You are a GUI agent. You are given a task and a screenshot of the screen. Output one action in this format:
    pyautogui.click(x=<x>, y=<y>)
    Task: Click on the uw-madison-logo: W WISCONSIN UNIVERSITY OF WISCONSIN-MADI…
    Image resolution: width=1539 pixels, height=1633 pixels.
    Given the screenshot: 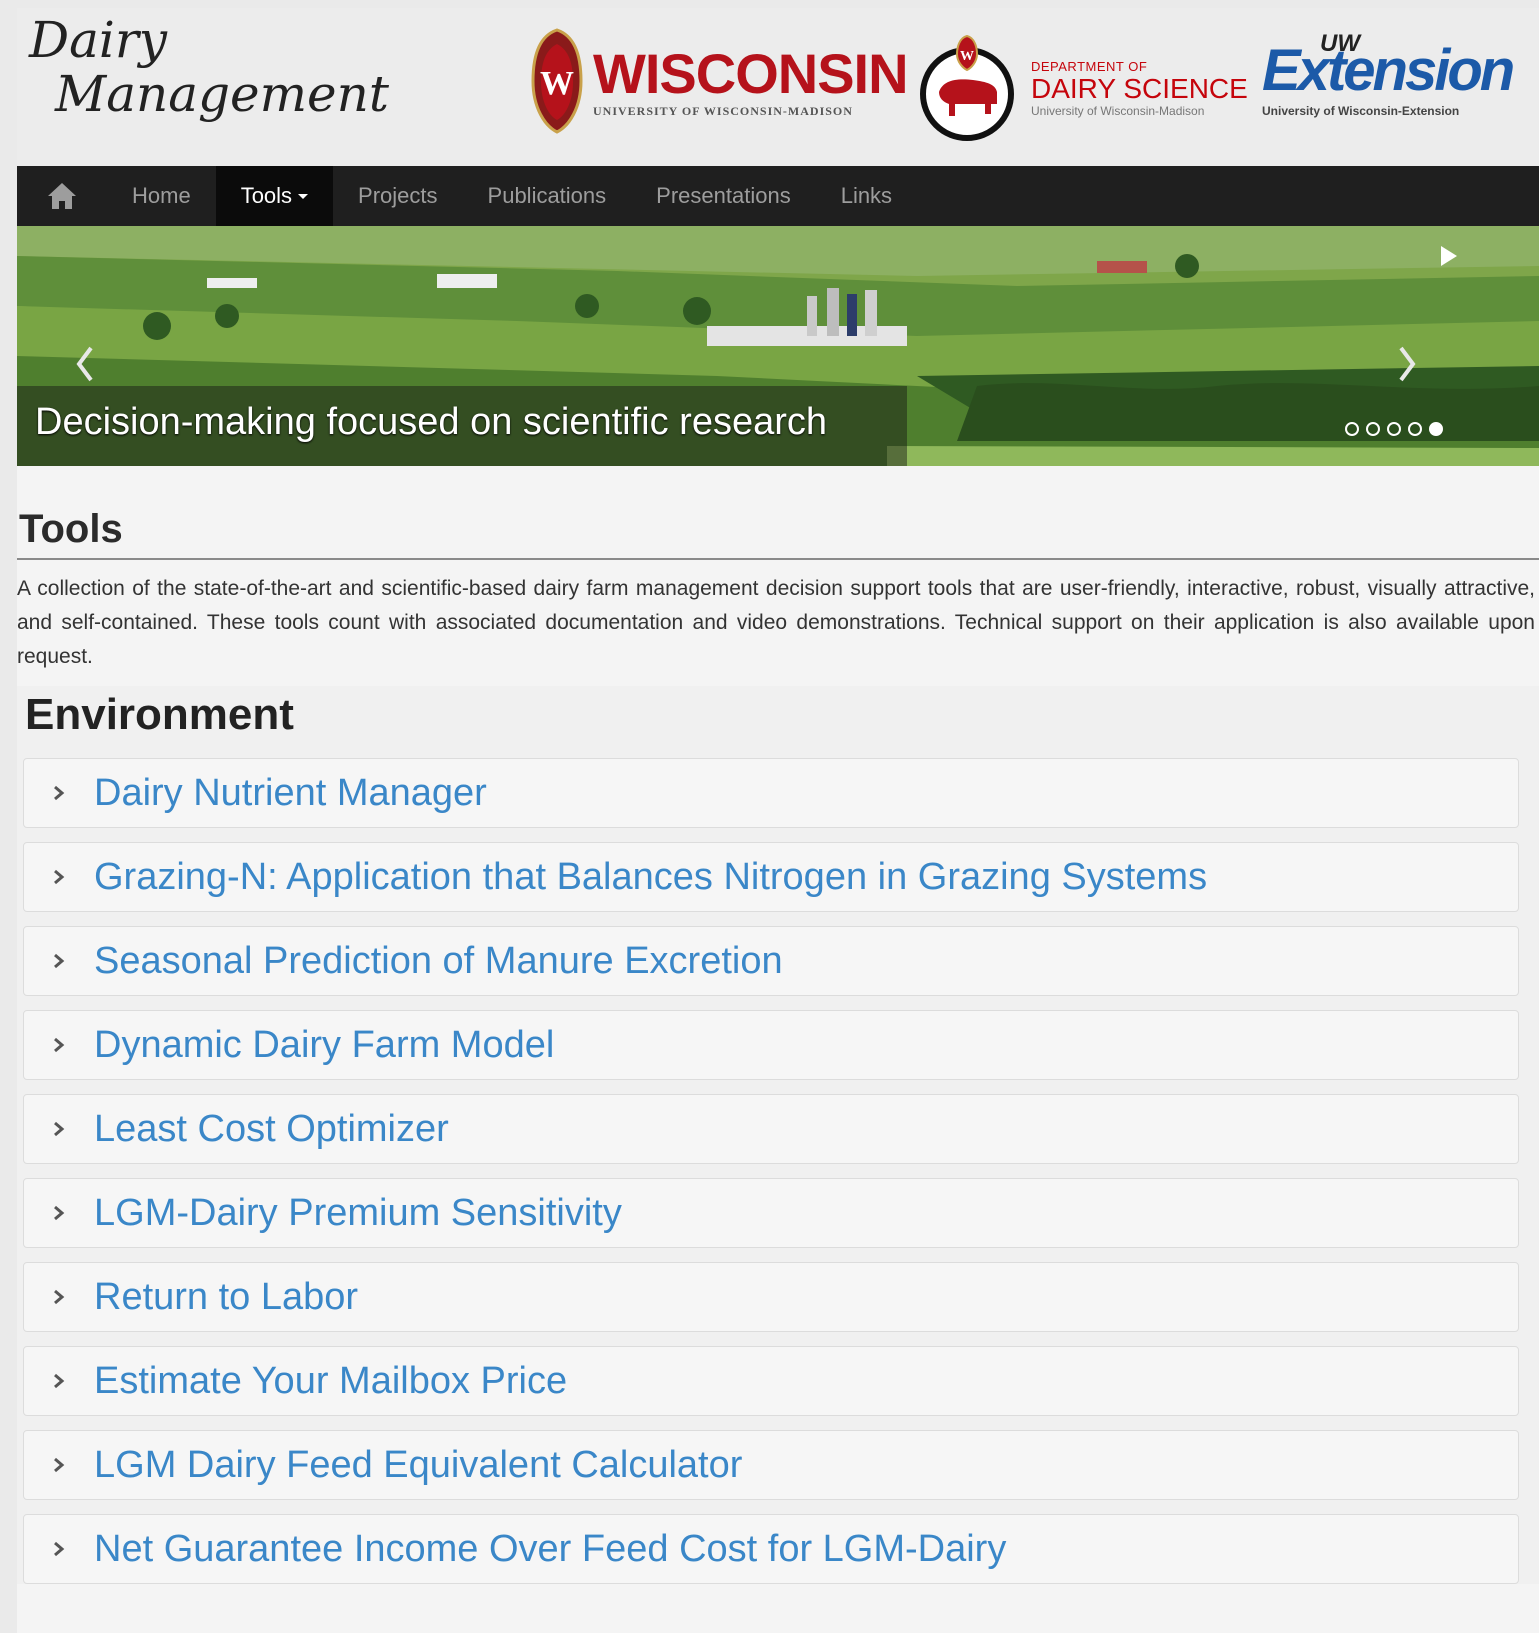 What is the action you would take?
    pyautogui.click(x=718, y=81)
    